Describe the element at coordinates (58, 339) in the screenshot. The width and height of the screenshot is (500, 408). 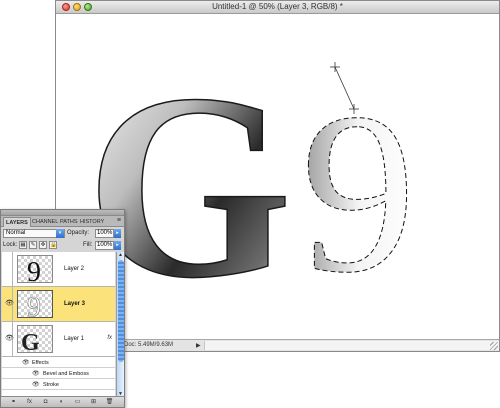
I see `layer-row-layer-1: 👁 G Layer 1 fx` at that location.